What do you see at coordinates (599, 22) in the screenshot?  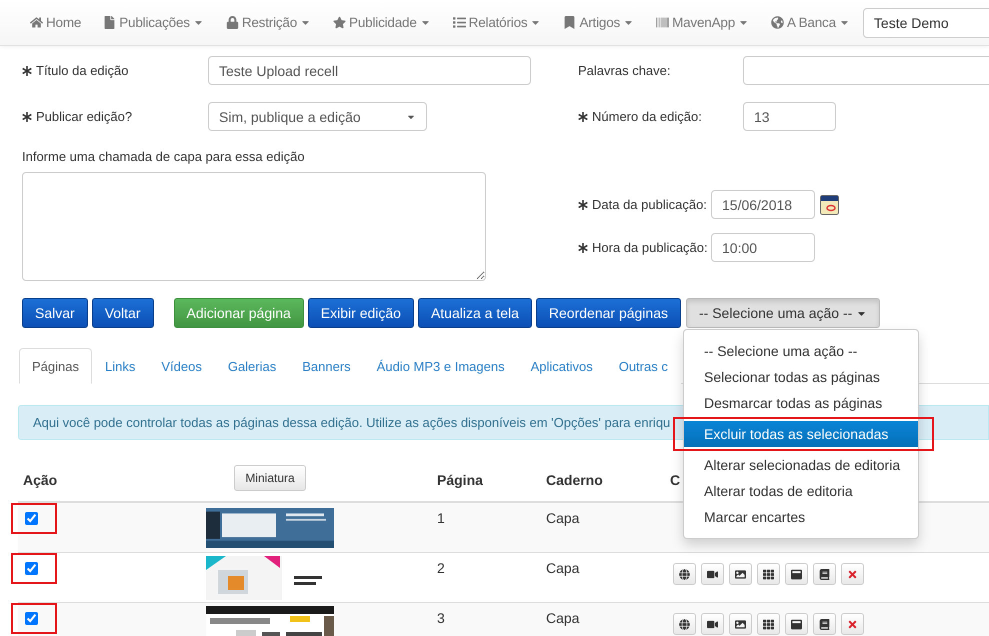 I see `nav-item: Artigos` at bounding box center [599, 22].